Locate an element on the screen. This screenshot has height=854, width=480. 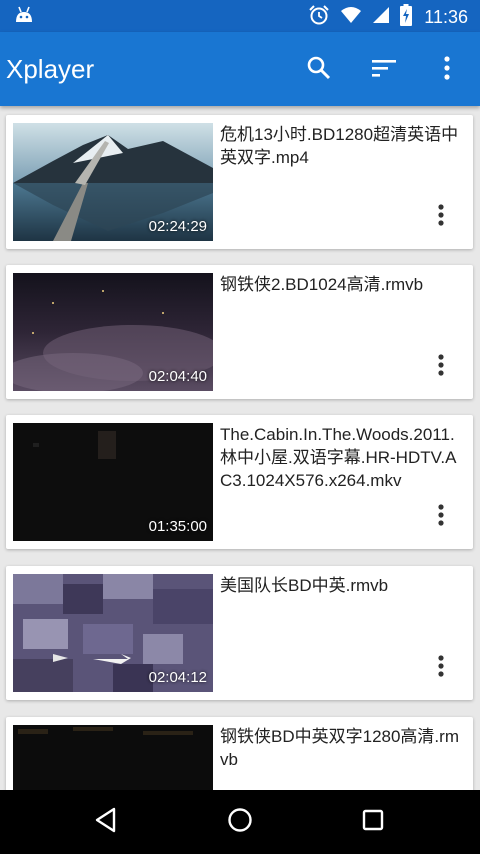
video-thumbnail is located at coordinates (113, 757).